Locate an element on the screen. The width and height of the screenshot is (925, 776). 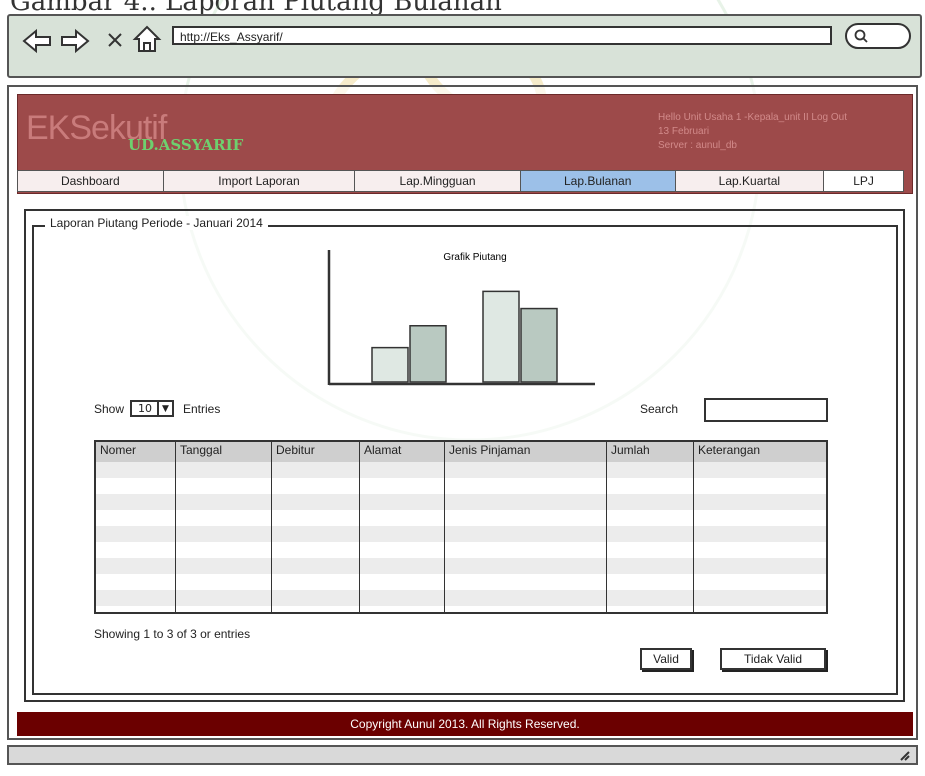
column-header-alamat: Alamat is located at coordinates (382, 450).